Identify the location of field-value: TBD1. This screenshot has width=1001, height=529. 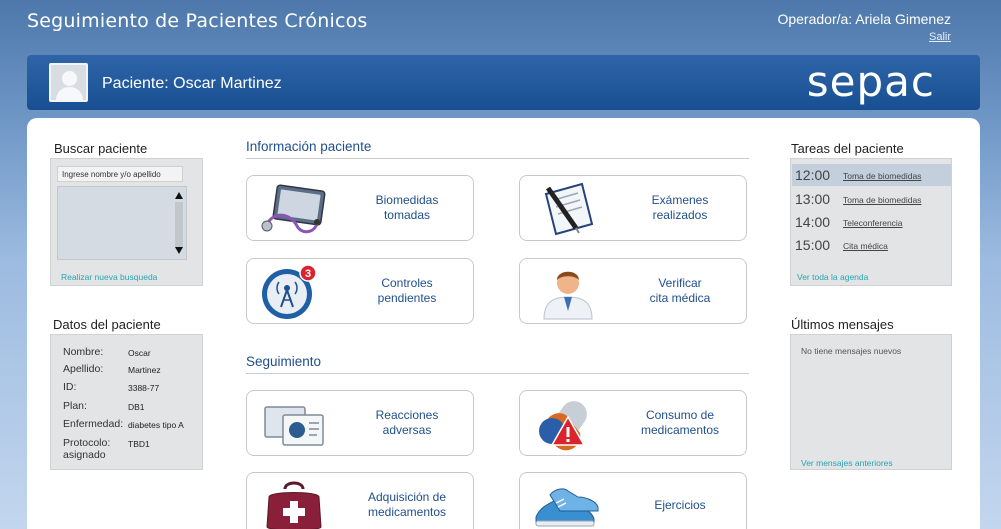
(139, 444).